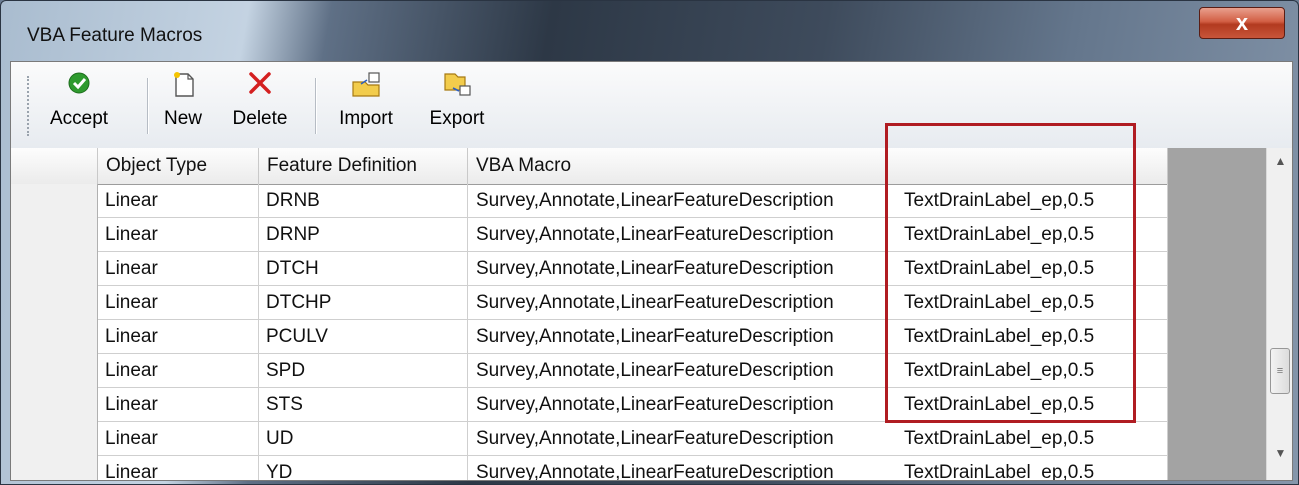  I want to click on red-x-icon, so click(260, 83).